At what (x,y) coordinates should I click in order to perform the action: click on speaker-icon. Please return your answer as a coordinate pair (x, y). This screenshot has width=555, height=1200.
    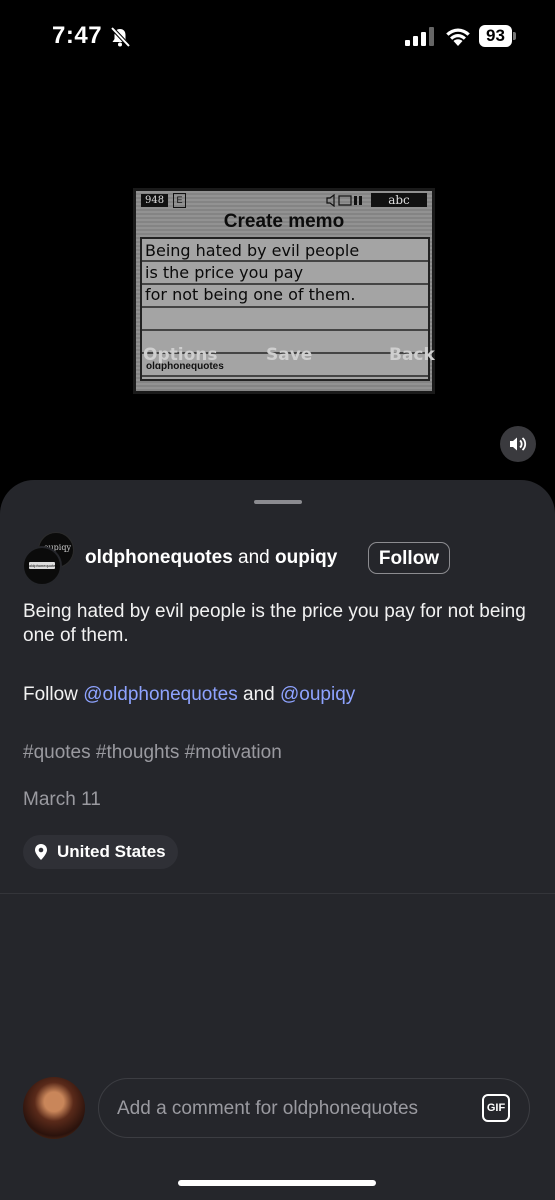
    Looking at the image, I should click on (518, 444).